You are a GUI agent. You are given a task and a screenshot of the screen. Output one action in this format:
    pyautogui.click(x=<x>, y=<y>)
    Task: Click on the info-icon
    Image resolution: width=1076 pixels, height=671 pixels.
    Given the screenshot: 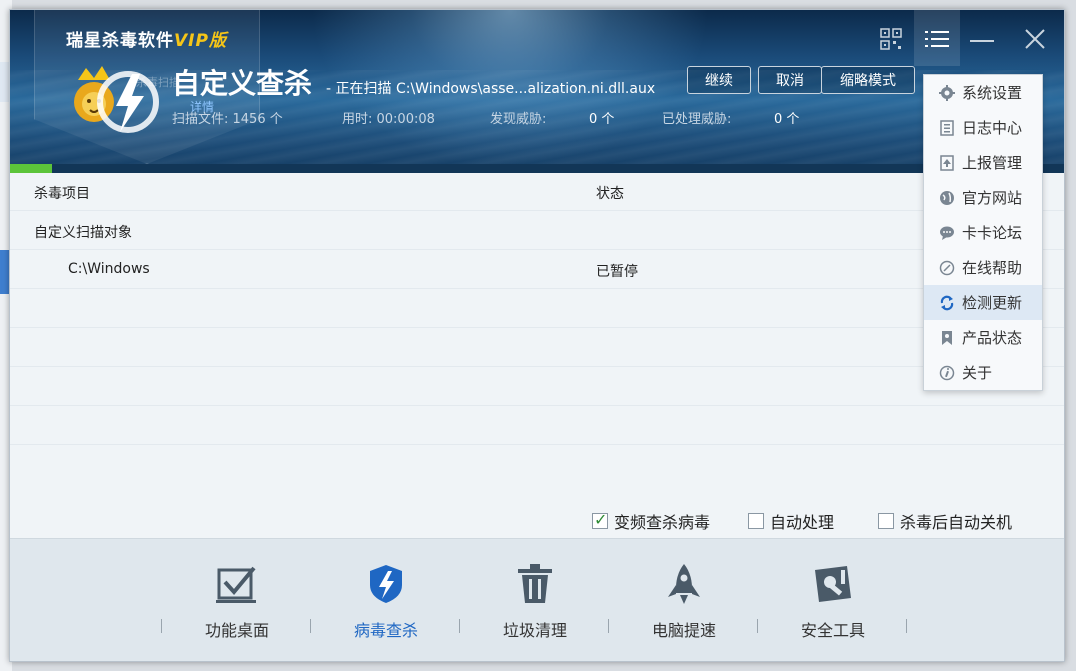 What is the action you would take?
    pyautogui.click(x=947, y=373)
    